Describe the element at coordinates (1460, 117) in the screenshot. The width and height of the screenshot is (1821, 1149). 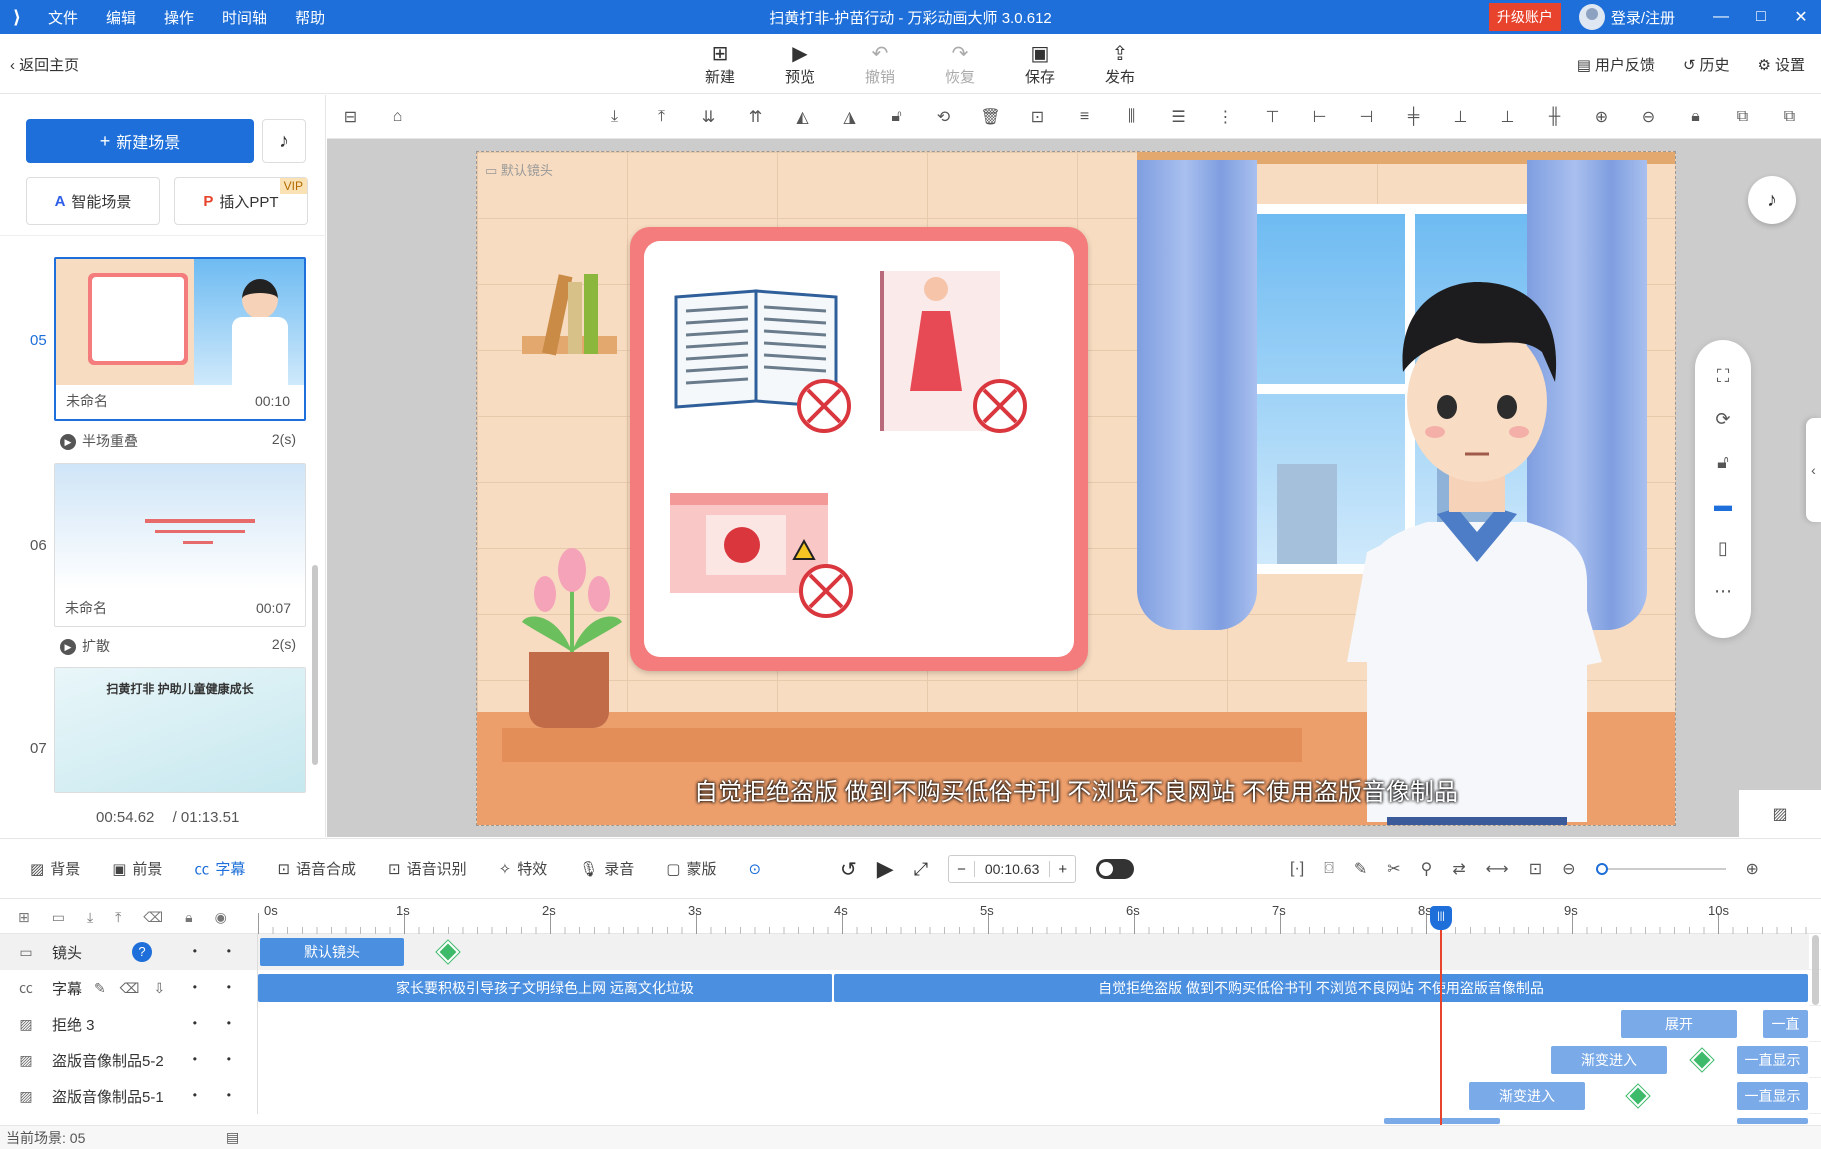
I see `align-top-line-icon: ⊥` at that location.